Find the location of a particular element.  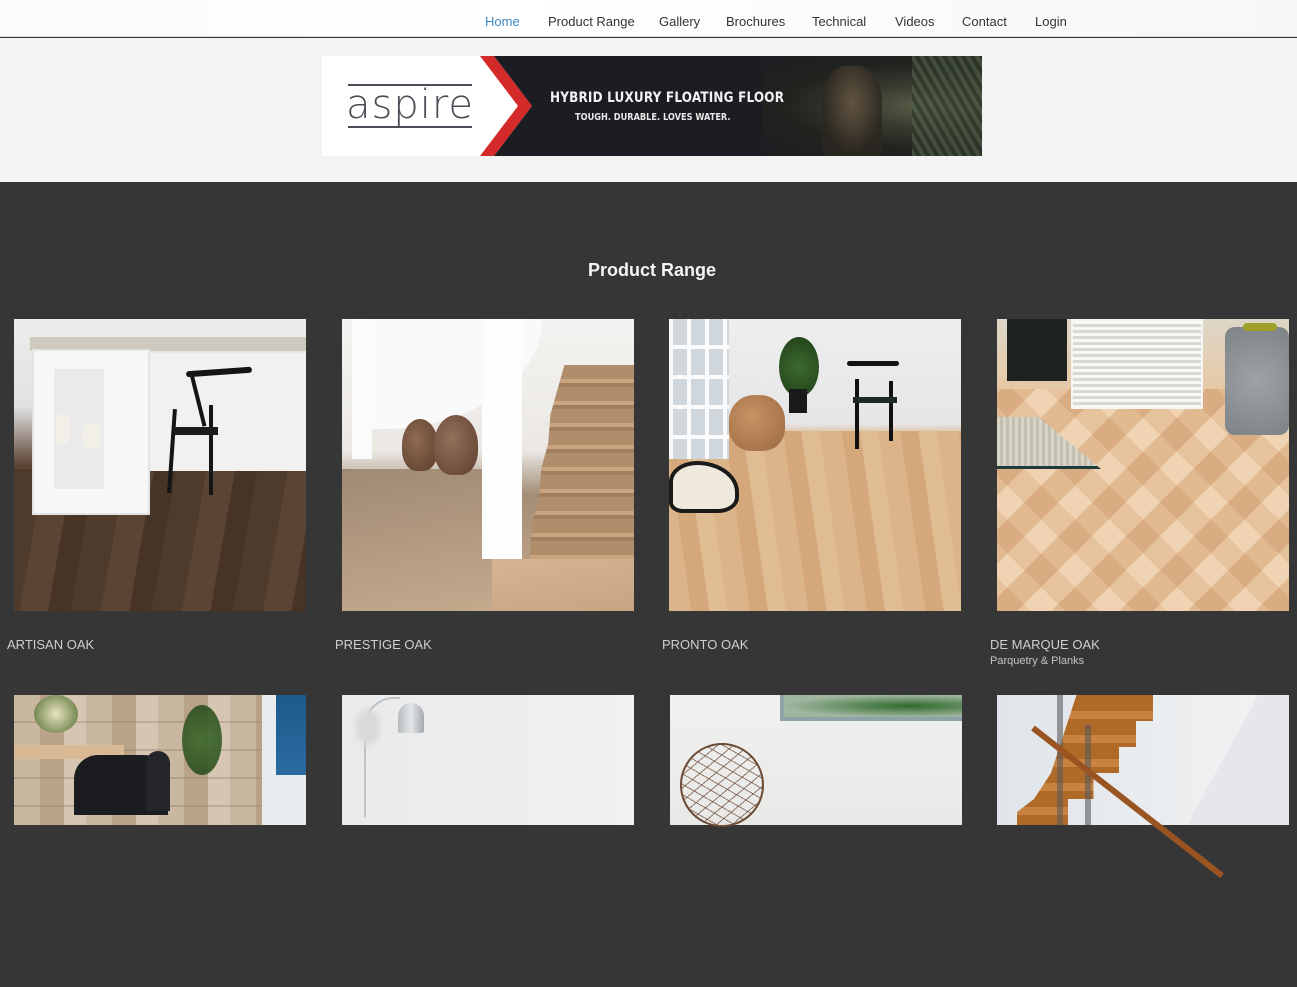

nav-gallery: Gallery is located at coordinates (679, 21).